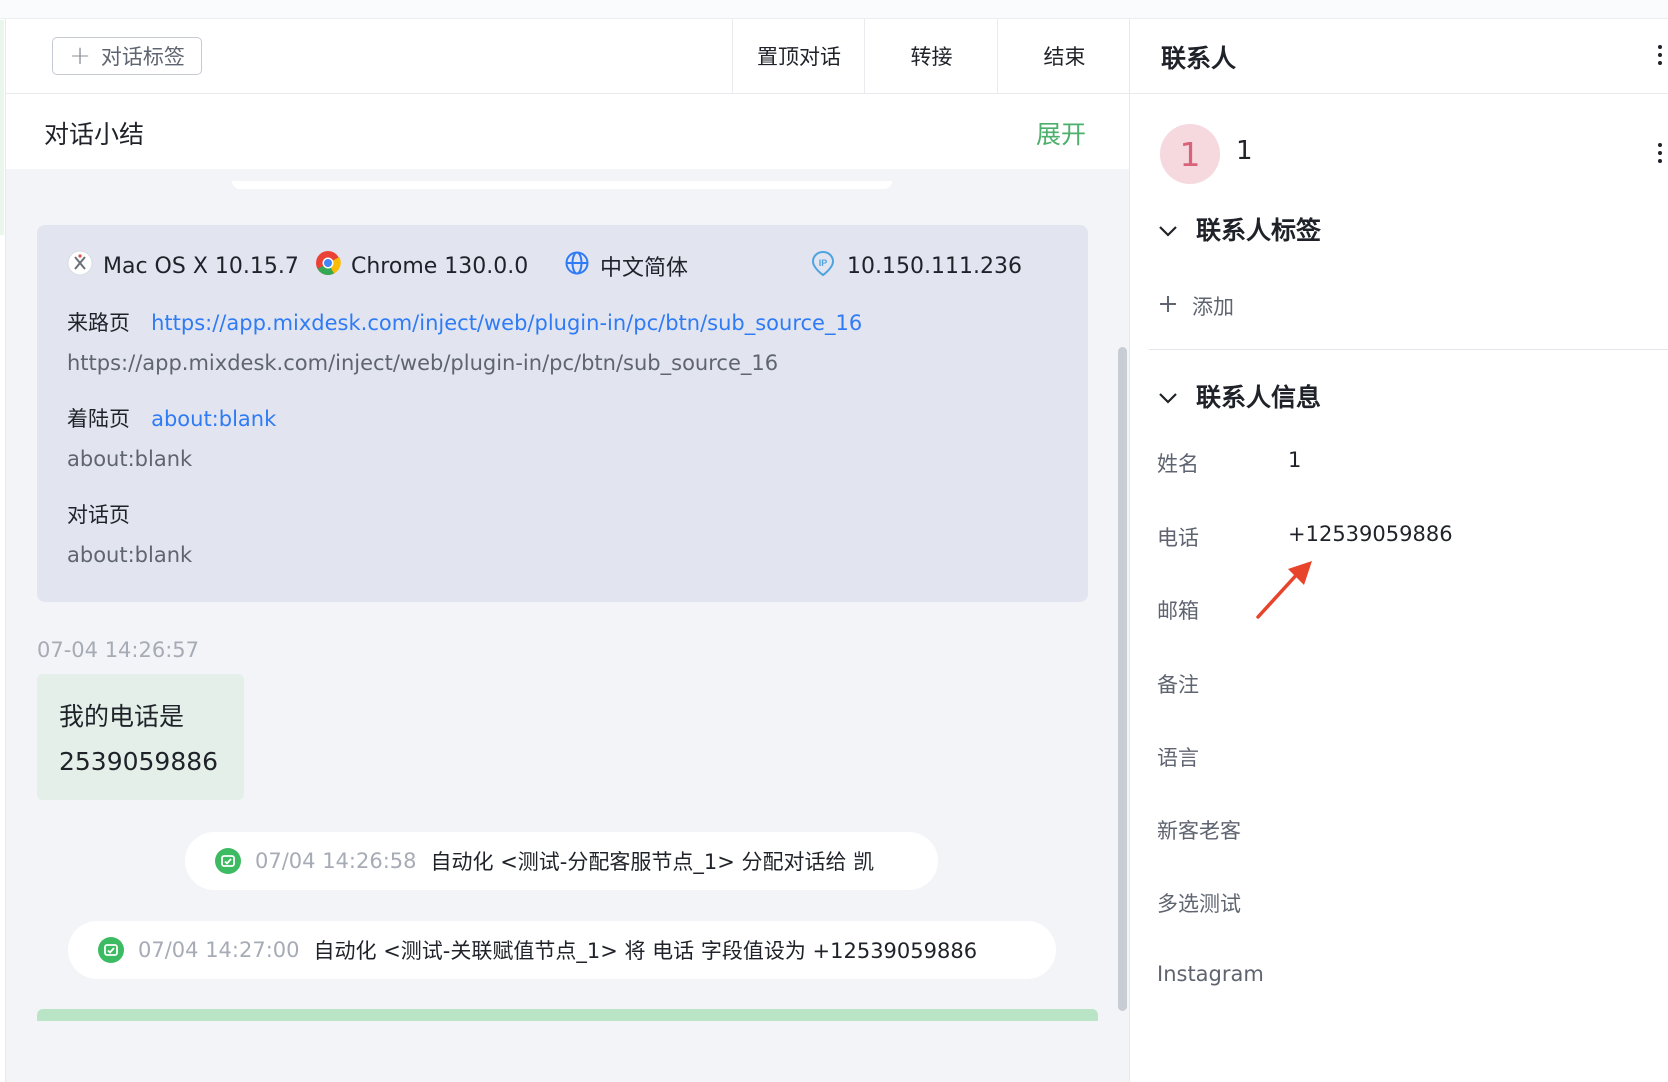 This screenshot has height=1082, width=1668. What do you see at coordinates (1178, 538) in the screenshot?
I see `field-label-phone: 电话` at bounding box center [1178, 538].